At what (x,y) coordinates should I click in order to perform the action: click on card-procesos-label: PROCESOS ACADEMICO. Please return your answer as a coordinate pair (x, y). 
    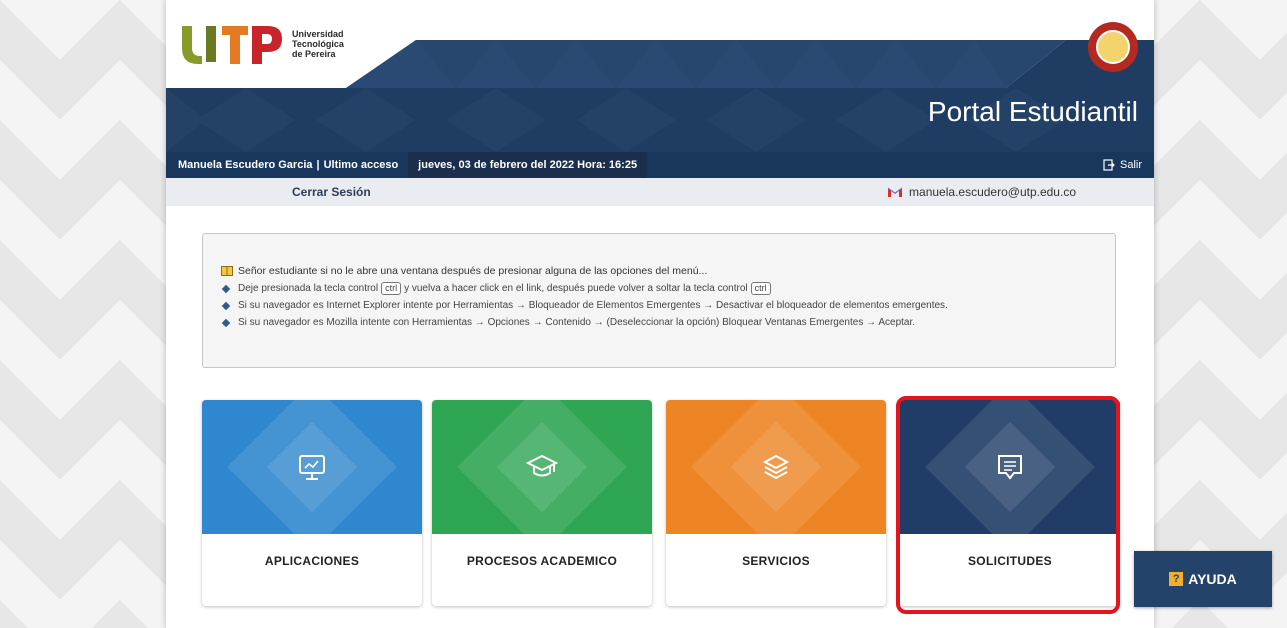
    Looking at the image, I should click on (542, 561).